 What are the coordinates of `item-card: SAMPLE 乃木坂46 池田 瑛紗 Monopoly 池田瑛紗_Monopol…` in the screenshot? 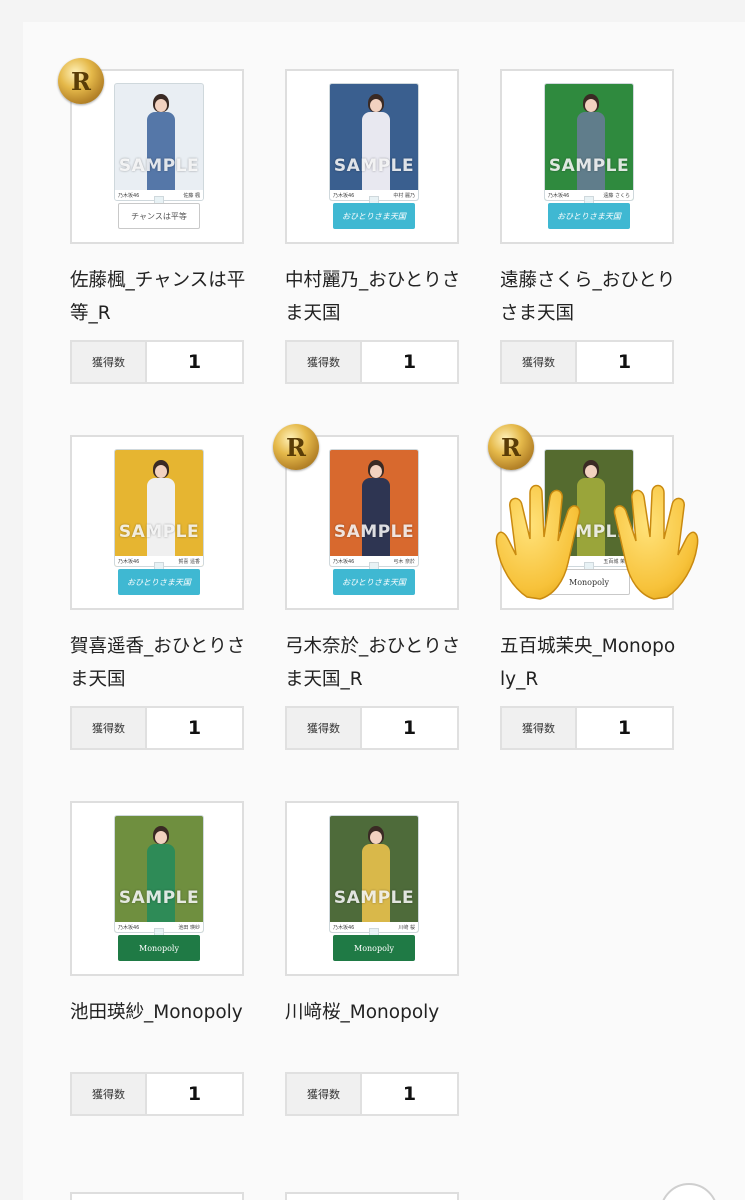 It's located at (157, 958).